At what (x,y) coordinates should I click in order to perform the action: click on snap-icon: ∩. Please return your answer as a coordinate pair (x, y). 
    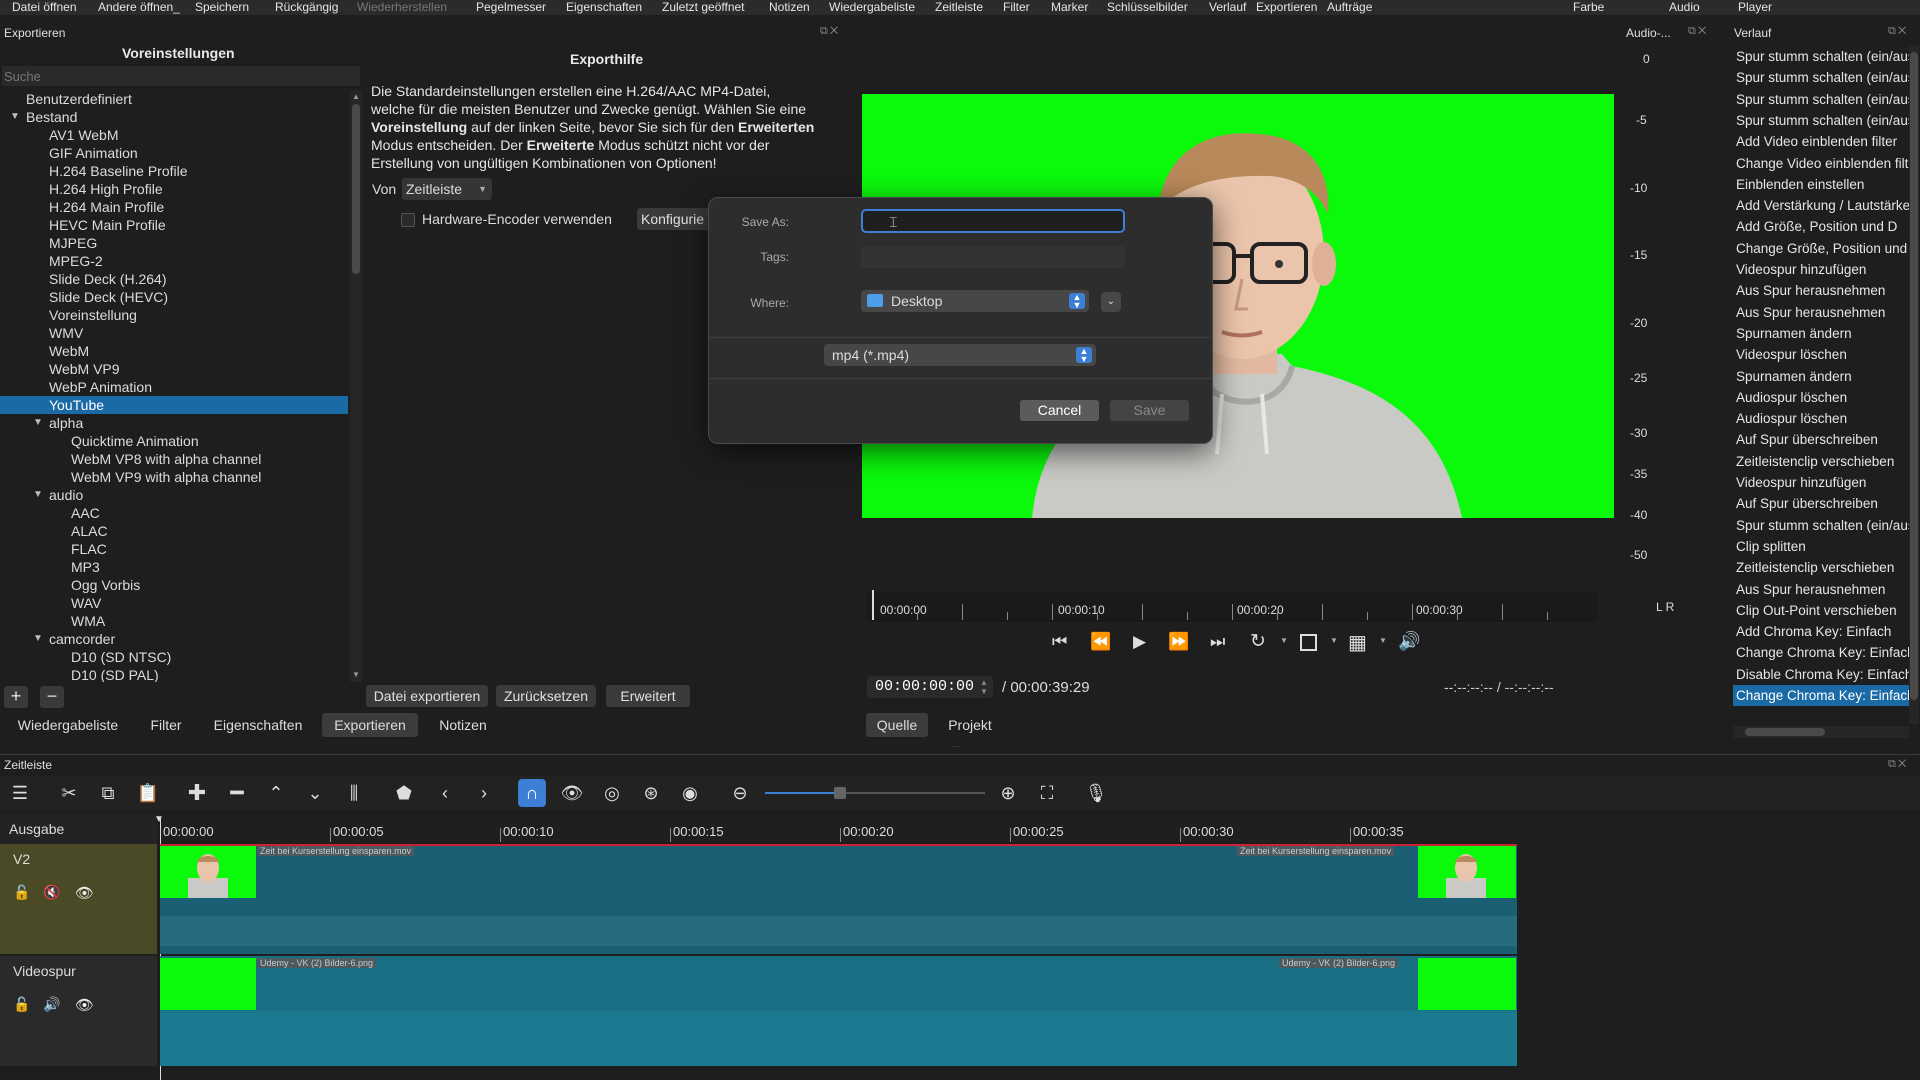
    Looking at the image, I should click on (532, 793).